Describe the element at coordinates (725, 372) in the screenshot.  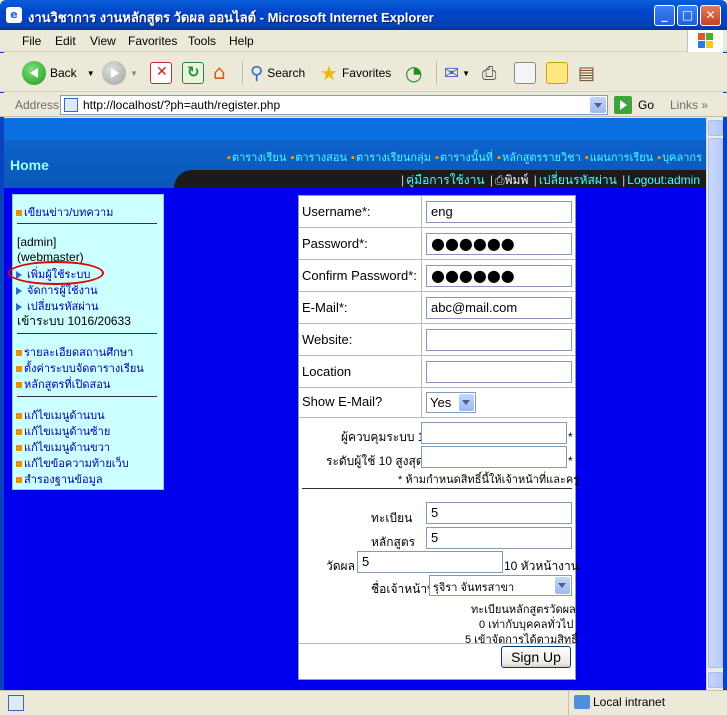
I see `window-frame-right` at that location.